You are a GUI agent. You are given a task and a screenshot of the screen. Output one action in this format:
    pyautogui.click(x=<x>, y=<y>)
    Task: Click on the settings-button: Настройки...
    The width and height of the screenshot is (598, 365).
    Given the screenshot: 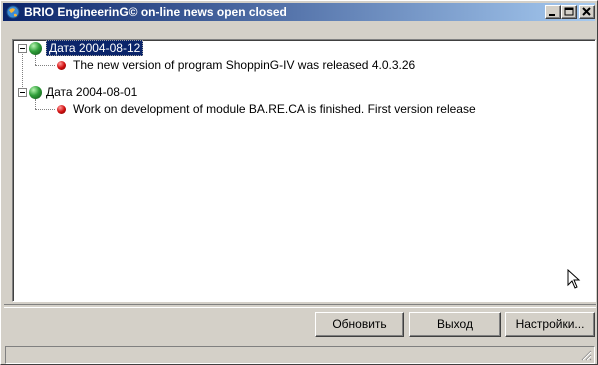 What is the action you would take?
    pyautogui.click(x=550, y=324)
    